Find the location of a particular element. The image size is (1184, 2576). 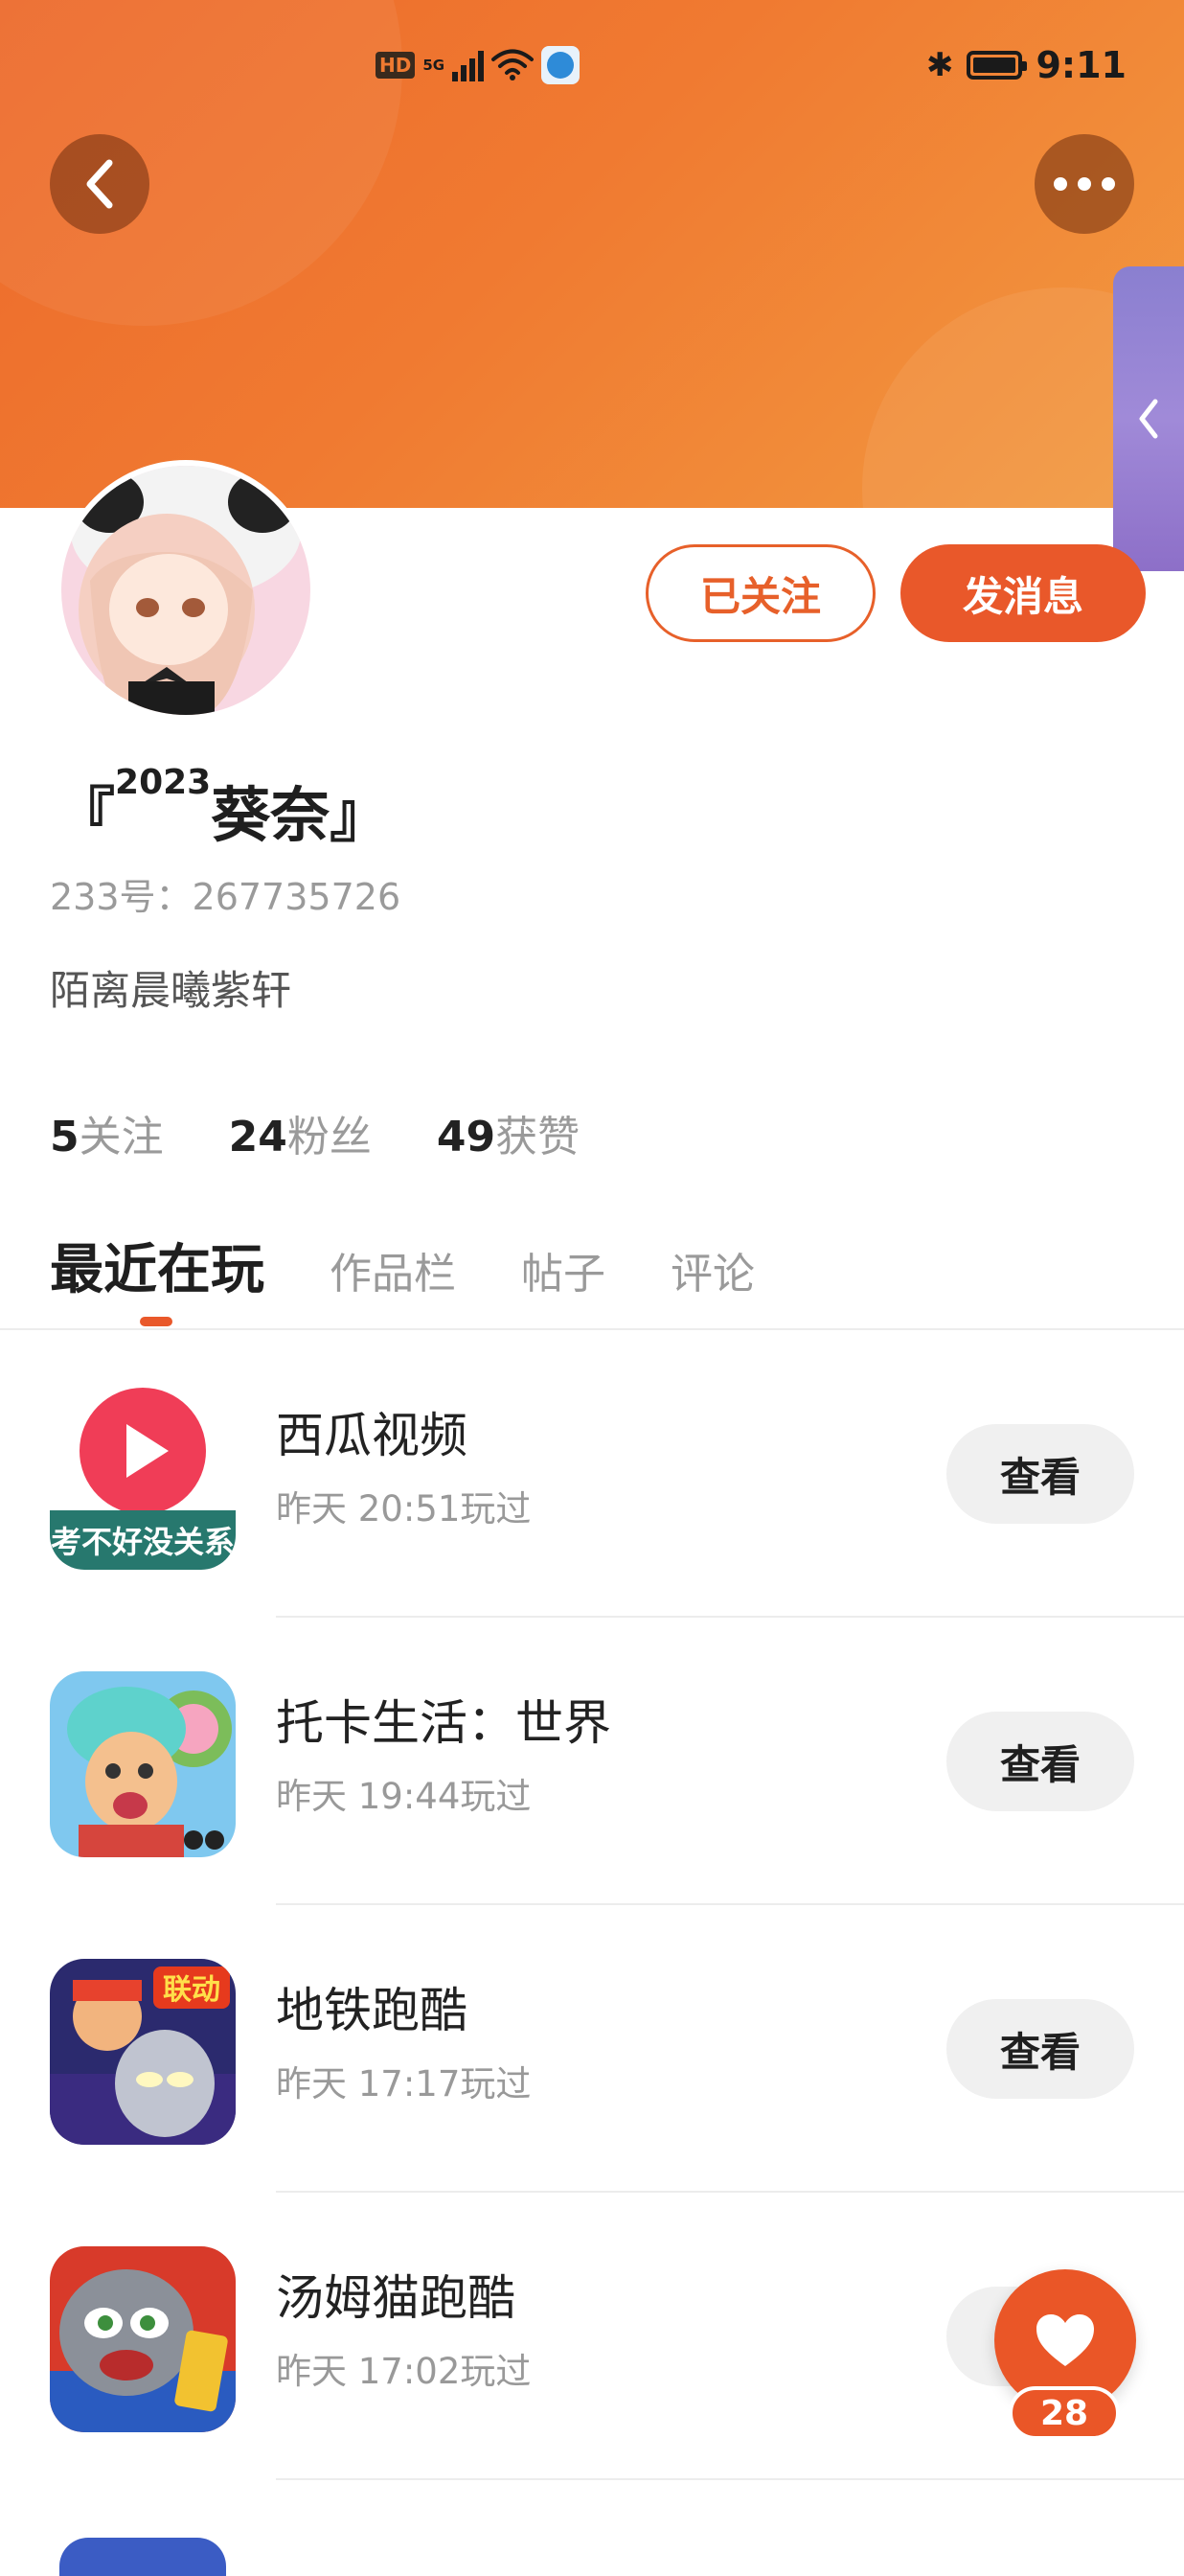

game-name: 托卡生活：世界 is located at coordinates (443, 1723).